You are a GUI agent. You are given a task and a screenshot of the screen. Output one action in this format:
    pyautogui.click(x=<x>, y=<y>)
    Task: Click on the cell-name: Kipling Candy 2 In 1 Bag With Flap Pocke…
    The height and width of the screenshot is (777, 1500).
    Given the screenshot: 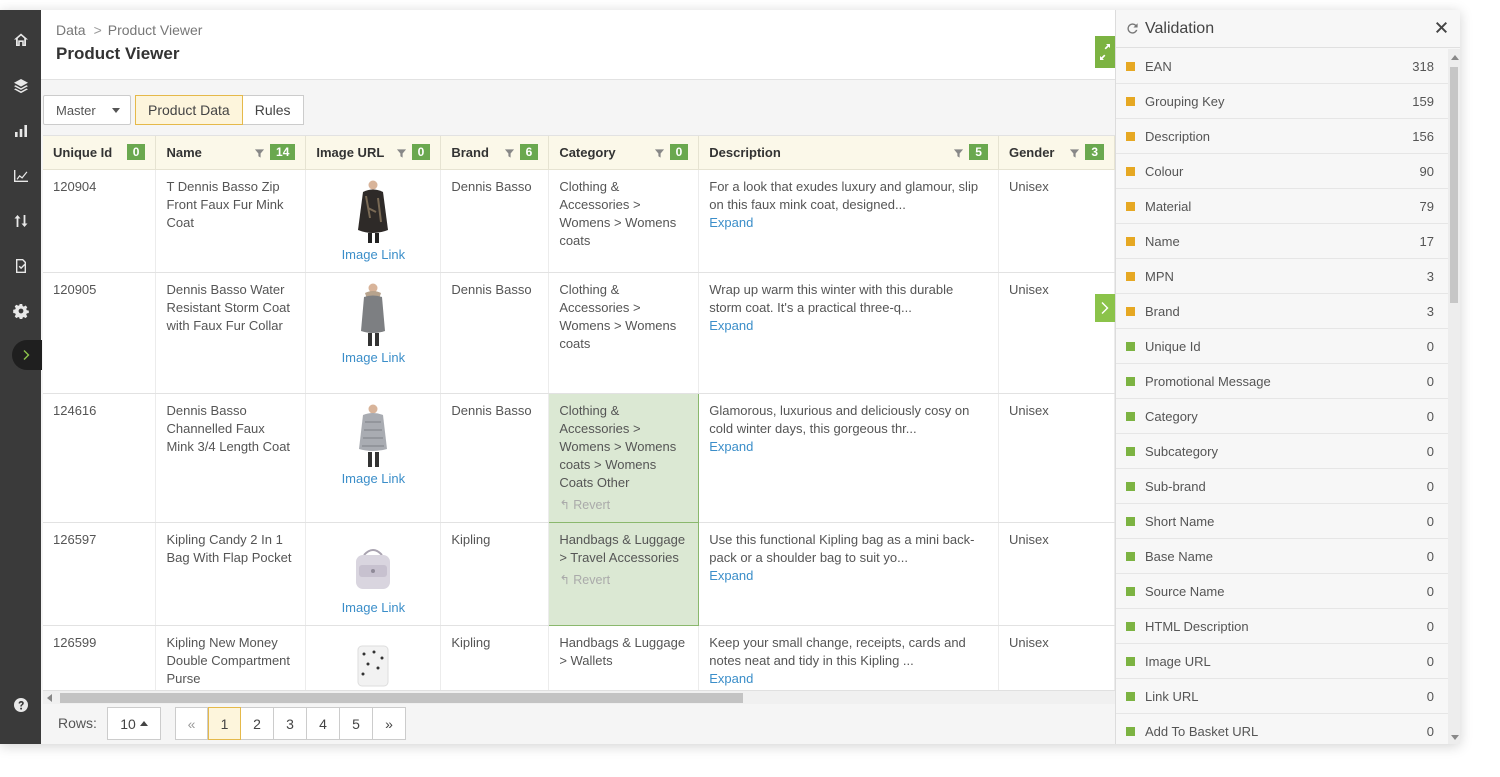 What is the action you would take?
    pyautogui.click(x=231, y=574)
    